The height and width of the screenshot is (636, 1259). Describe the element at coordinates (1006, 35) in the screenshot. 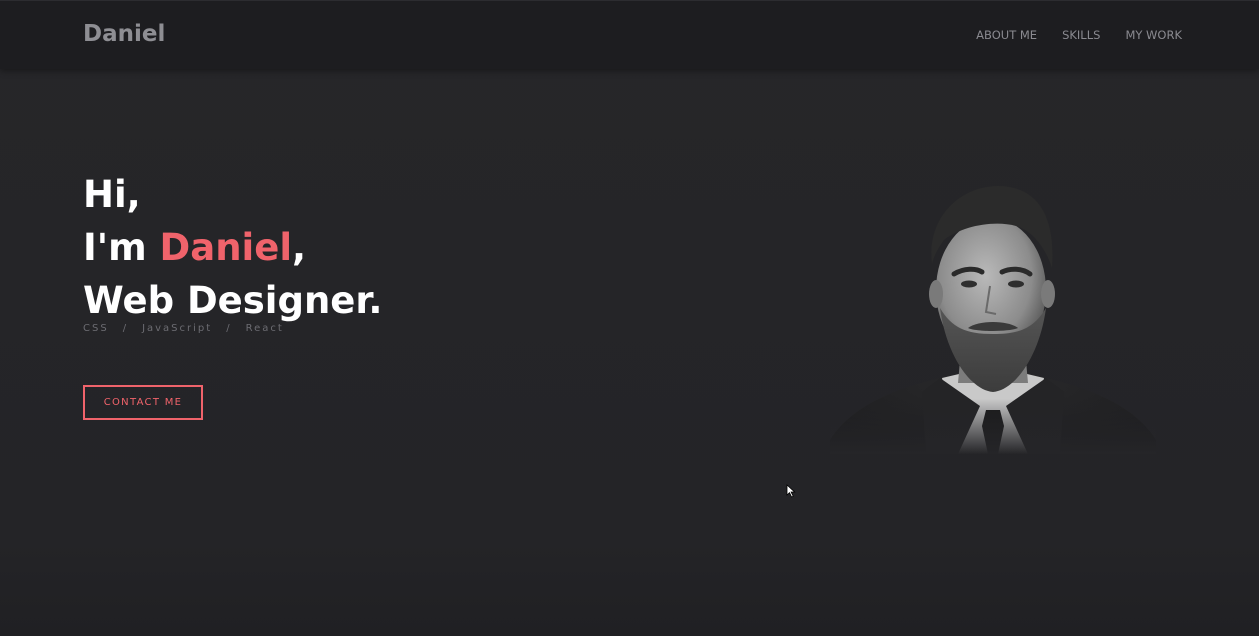

I see `nav-link-about-me: ABOUT ME` at that location.